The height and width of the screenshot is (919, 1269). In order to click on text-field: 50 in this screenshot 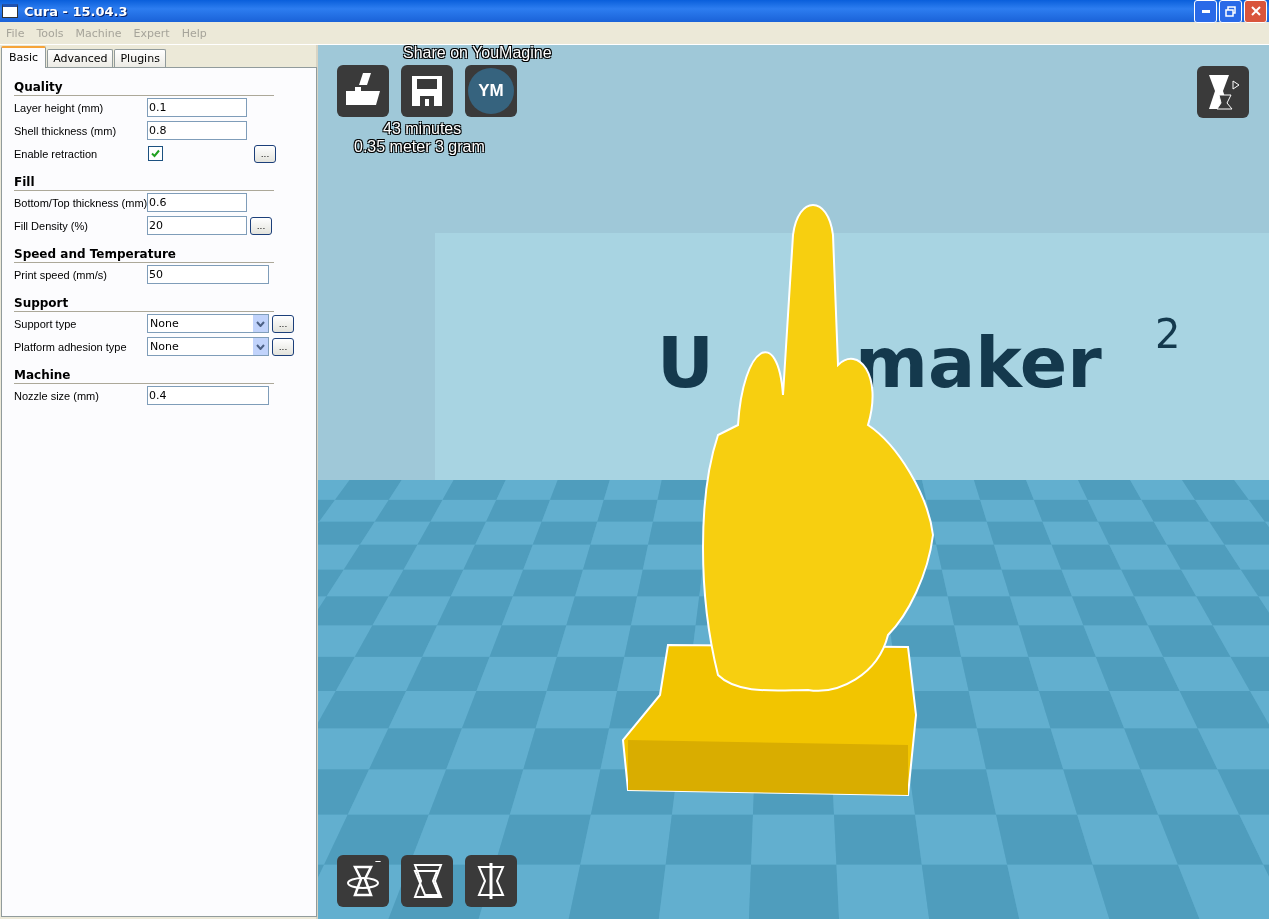, I will do `click(208, 274)`.